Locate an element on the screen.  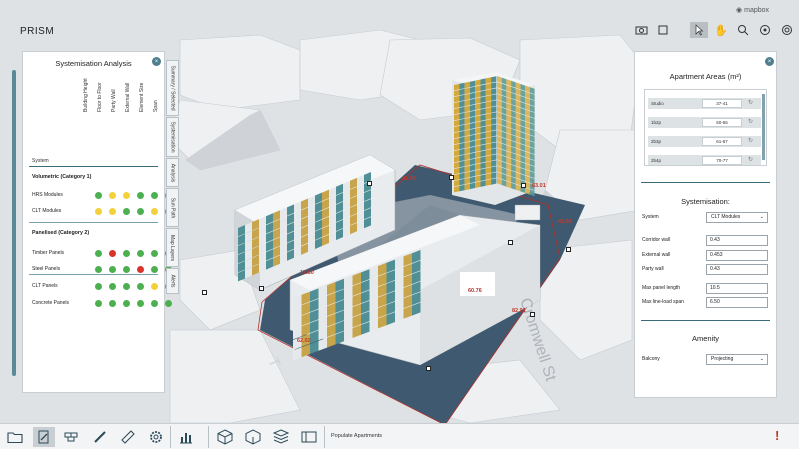
system-select: CLT Modules ⌄ is located at coordinates (737, 217).